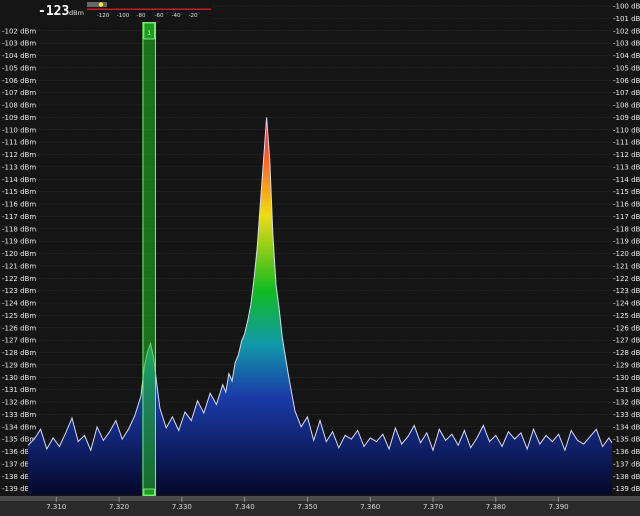  What do you see at coordinates (626, 328) in the screenshot?
I see `y-tick-label-right: -126 dBm` at bounding box center [626, 328].